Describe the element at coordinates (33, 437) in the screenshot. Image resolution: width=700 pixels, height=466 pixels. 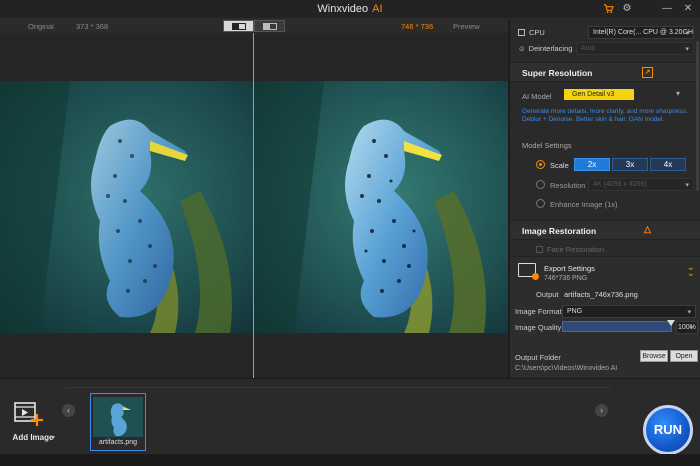
I see `add-image-label: Add Image` at that location.